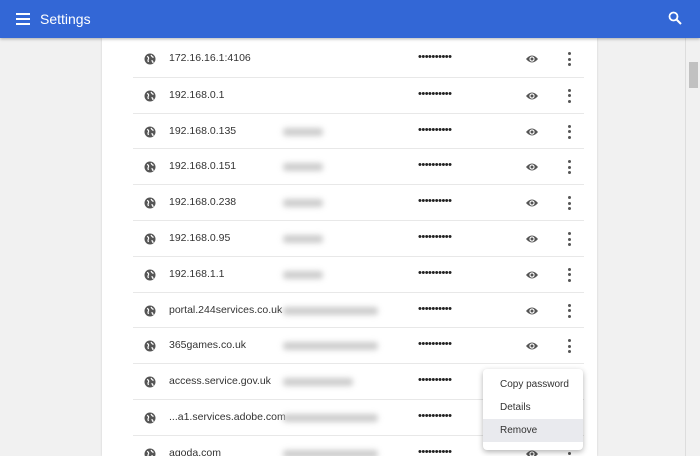 This screenshot has width=700, height=456. I want to click on menu-item-copy-password: Copy password, so click(533, 384).